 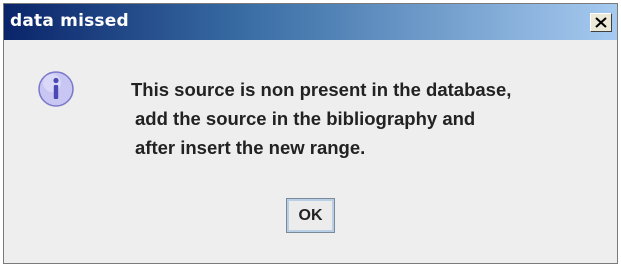 I want to click on message-line: add the source in the bibliography and, so click(x=305, y=118).